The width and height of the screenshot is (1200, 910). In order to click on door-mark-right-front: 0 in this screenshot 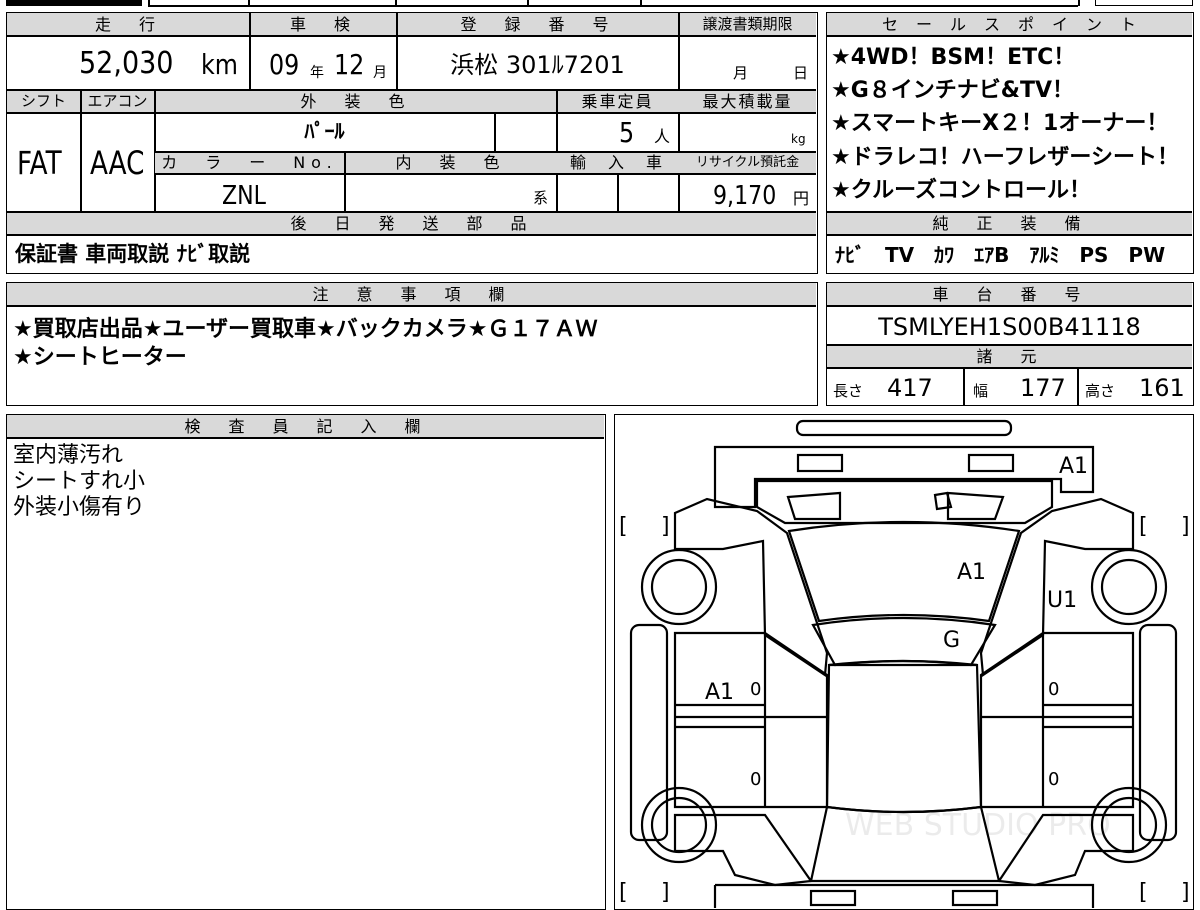, I will do `click(1053, 689)`.